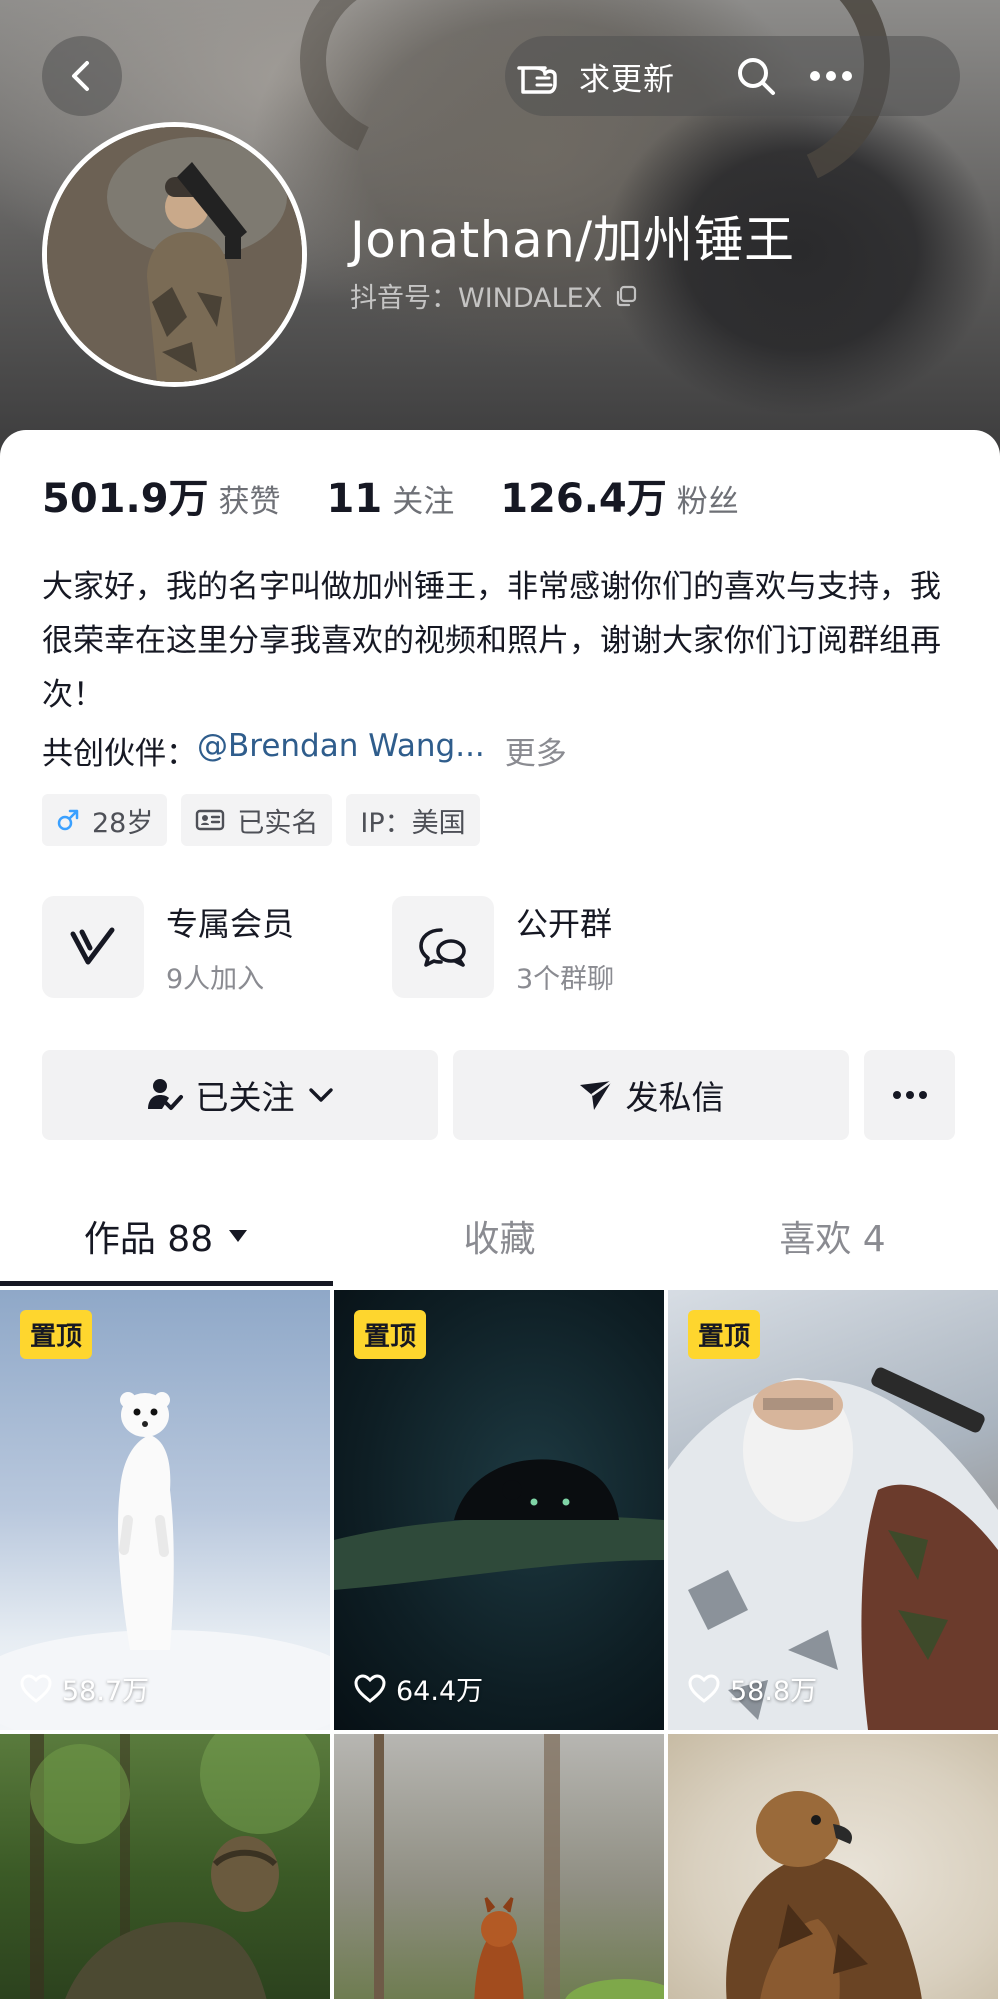 The width and height of the screenshot is (1000, 1999). I want to click on membership-entry: 专属会员 9人加入, so click(217, 947).